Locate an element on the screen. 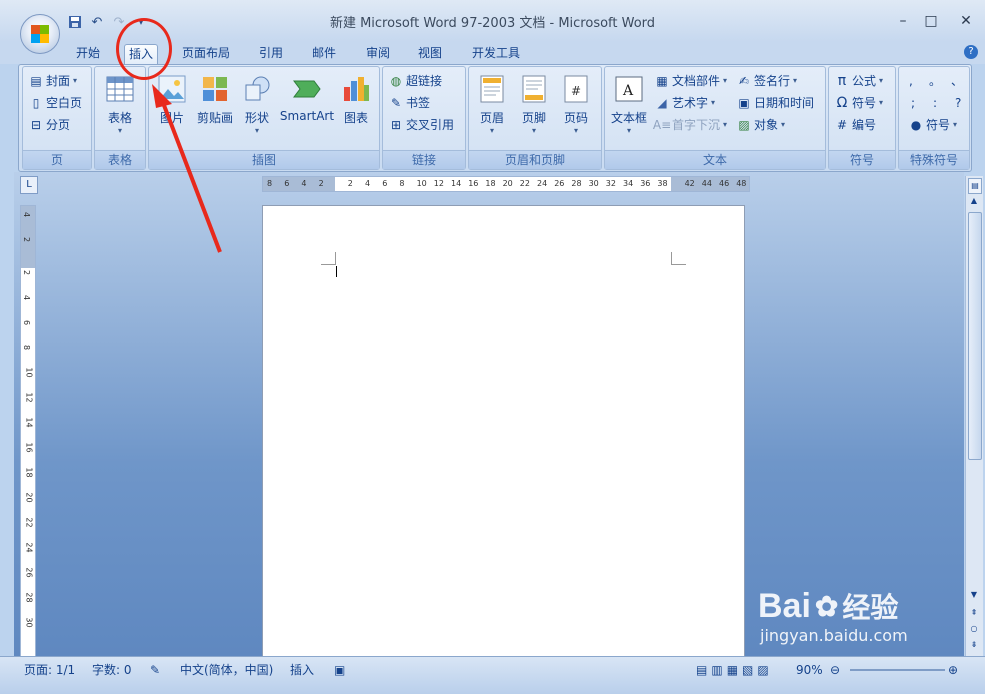 Image resolution: width=985 pixels, height=694 pixels. wordart-button: ◢ 艺术字 ▾ is located at coordinates (685, 103).